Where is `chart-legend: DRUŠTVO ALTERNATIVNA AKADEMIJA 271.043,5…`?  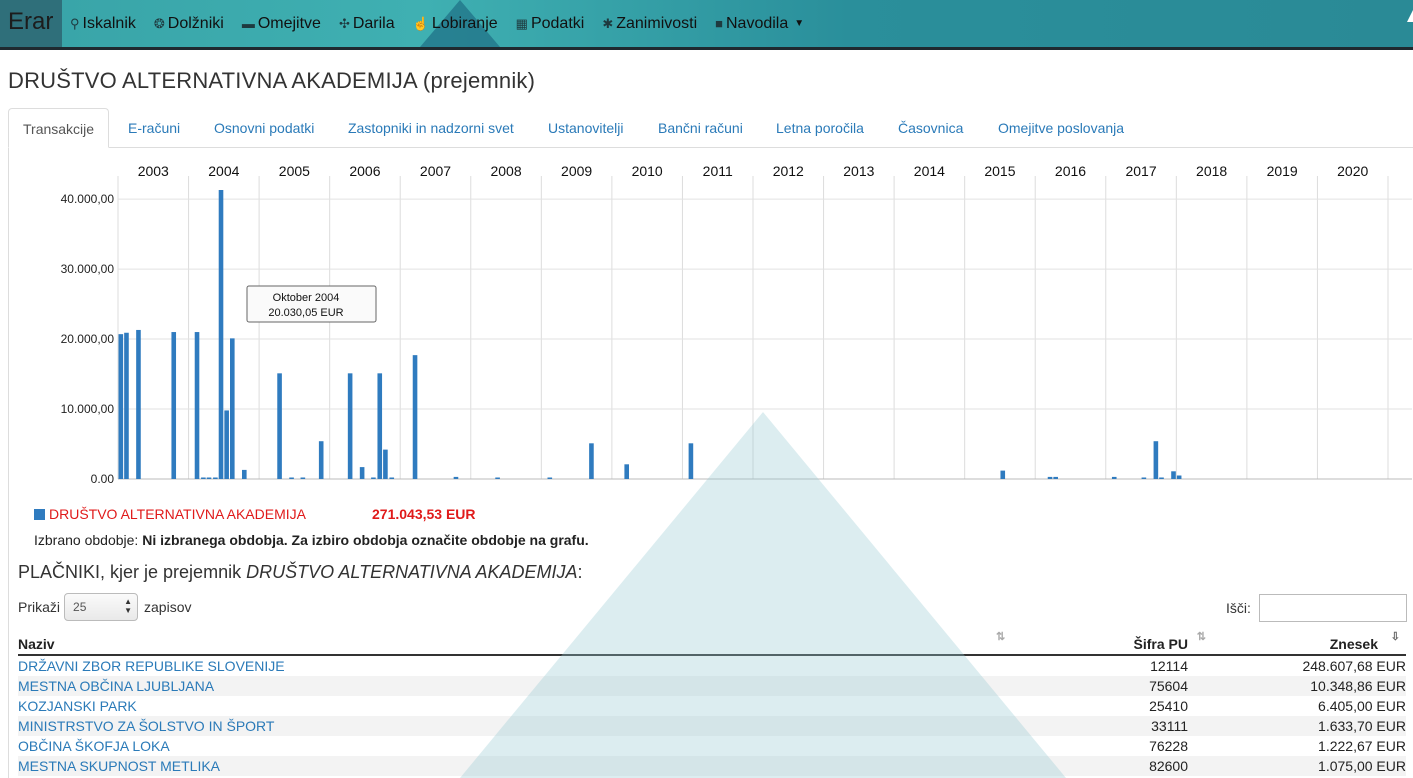
chart-legend: DRUŠTVO ALTERNATIVNA AKADEMIJA 271.043,5… is located at coordinates (255, 514).